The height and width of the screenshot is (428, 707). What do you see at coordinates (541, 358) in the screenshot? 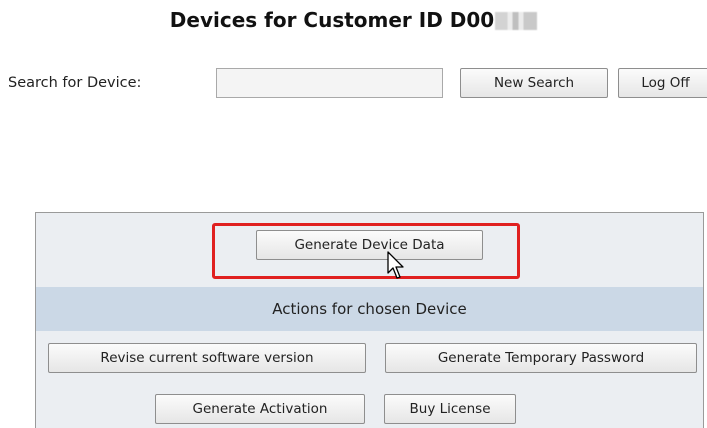
I see `generate-temp-password-button: Generate Temporary Password` at bounding box center [541, 358].